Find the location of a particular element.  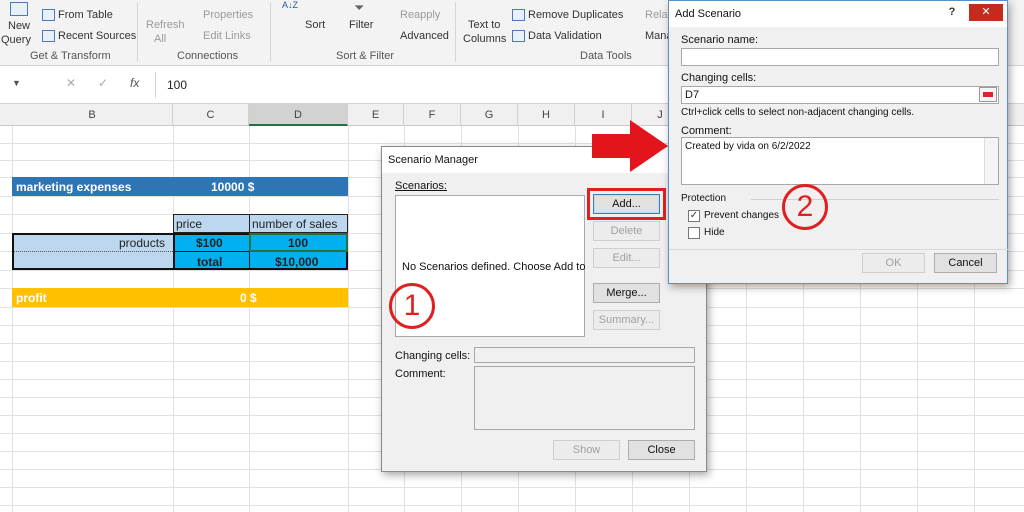

data-validation-button: Data Validation is located at coordinates (565, 36).